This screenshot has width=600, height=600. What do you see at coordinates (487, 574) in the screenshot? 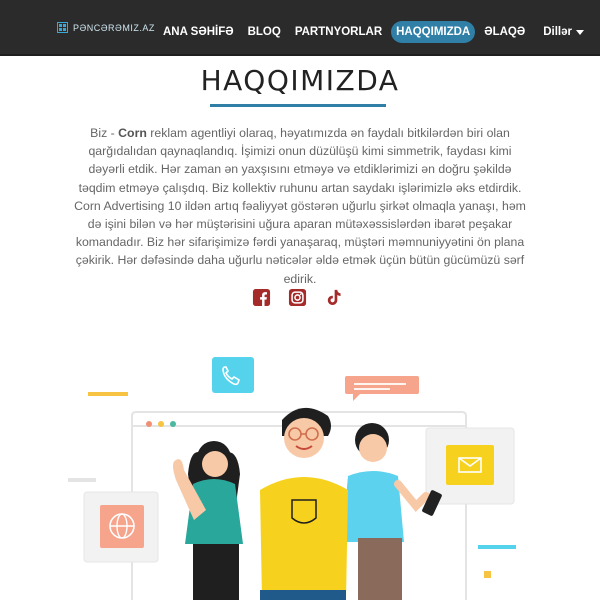
I see `decor-square` at bounding box center [487, 574].